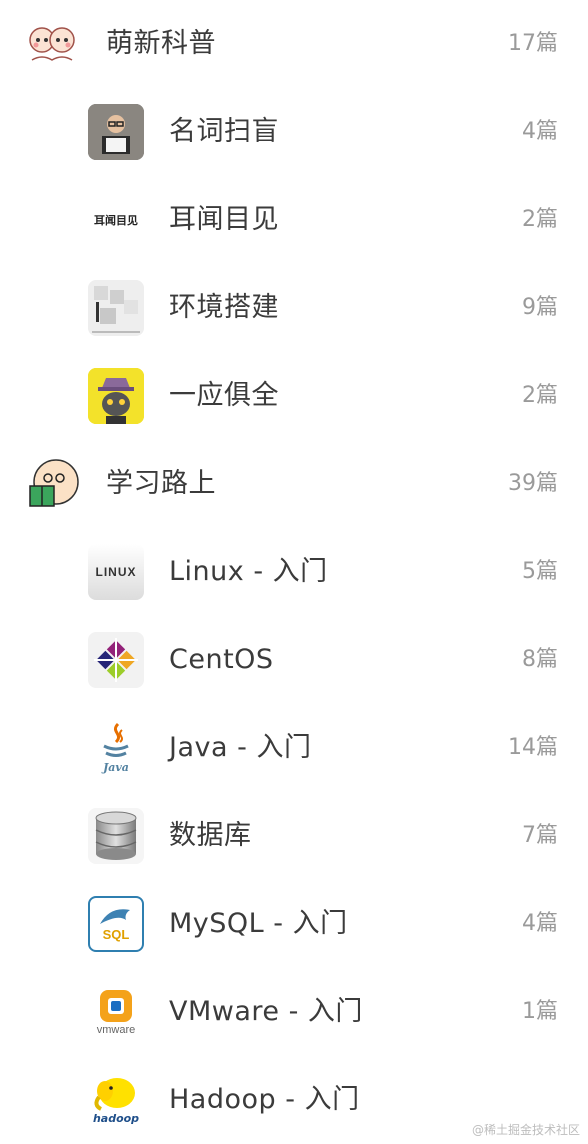 This screenshot has width=588, height=1144. I want to click on sub-label: 数据库, so click(210, 835).